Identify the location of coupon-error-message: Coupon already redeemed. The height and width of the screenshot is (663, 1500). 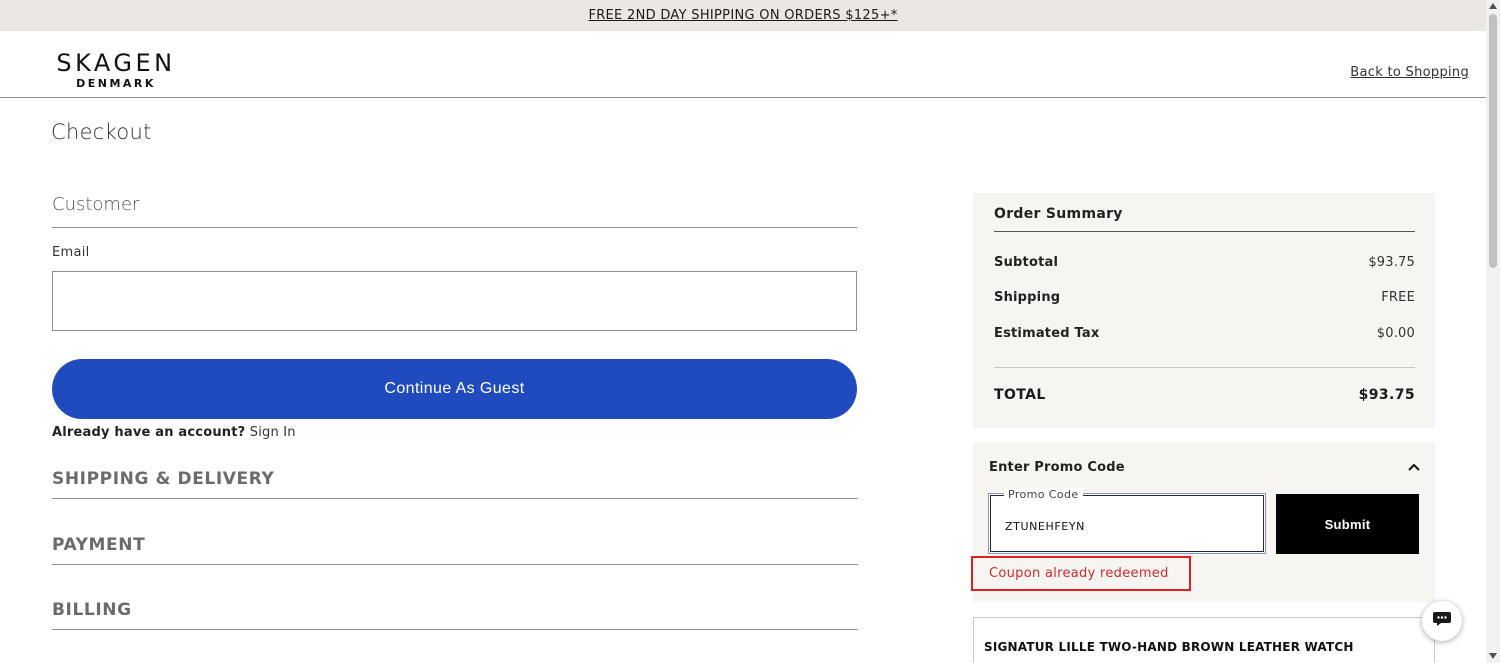
(1081, 573).